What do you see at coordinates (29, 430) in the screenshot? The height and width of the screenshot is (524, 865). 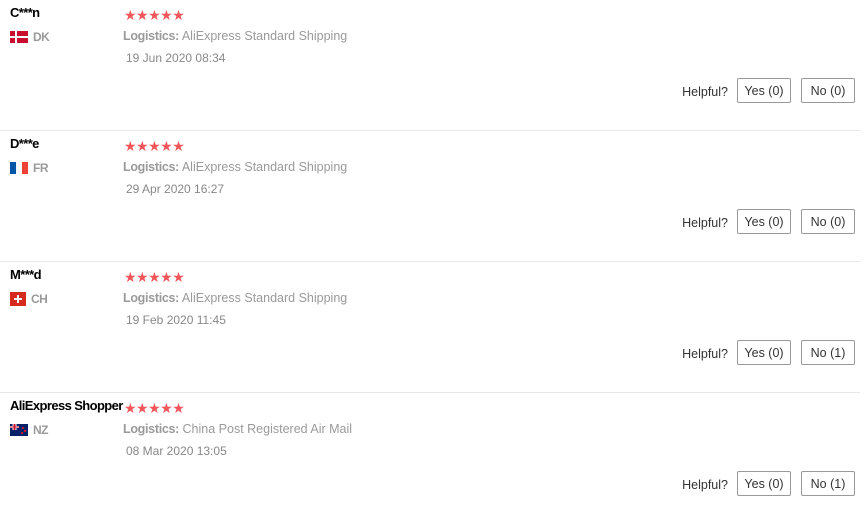 I see `reviewer-country: NZ` at bounding box center [29, 430].